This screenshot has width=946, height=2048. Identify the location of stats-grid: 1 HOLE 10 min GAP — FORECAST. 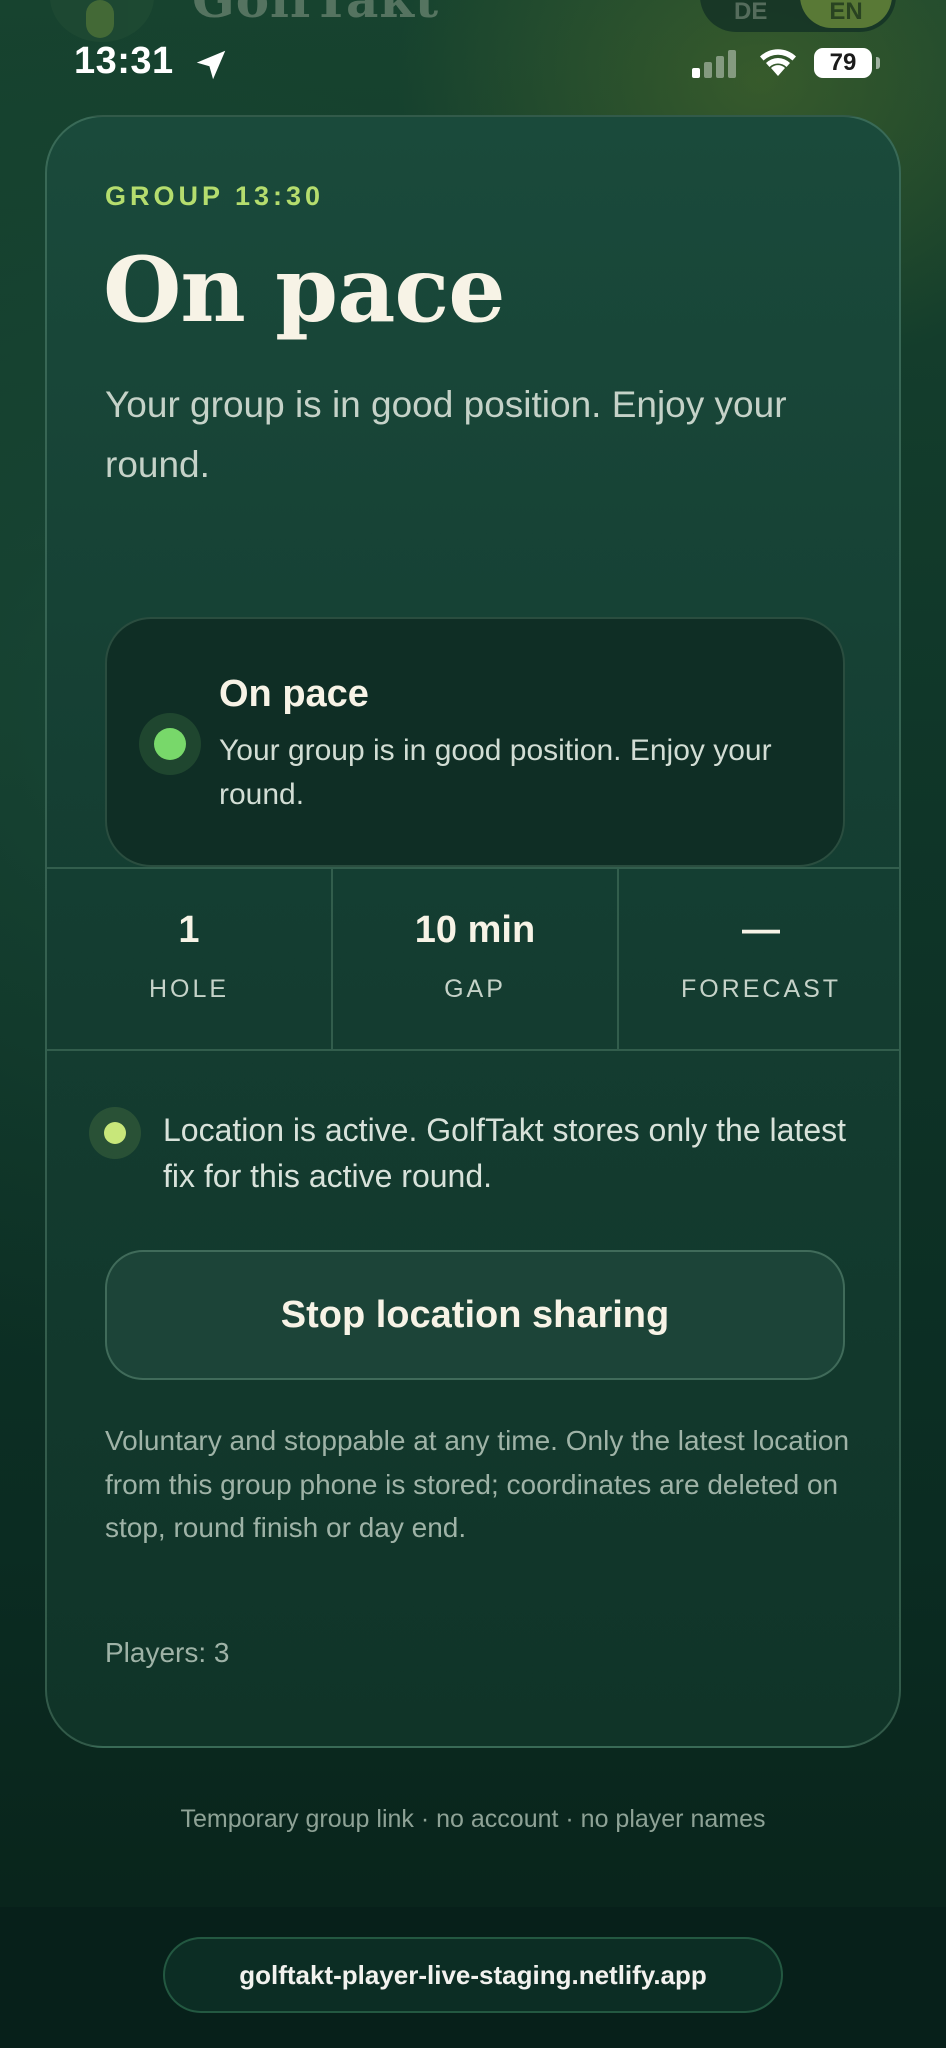
(473, 959).